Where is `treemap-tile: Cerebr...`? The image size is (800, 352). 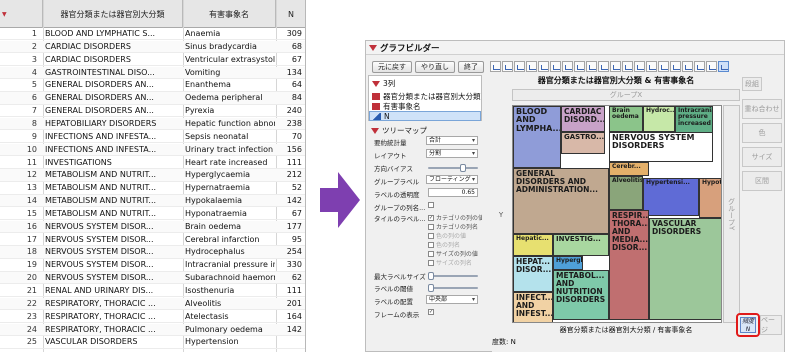
treemap-tile: Cerebr... is located at coordinates (629, 169).